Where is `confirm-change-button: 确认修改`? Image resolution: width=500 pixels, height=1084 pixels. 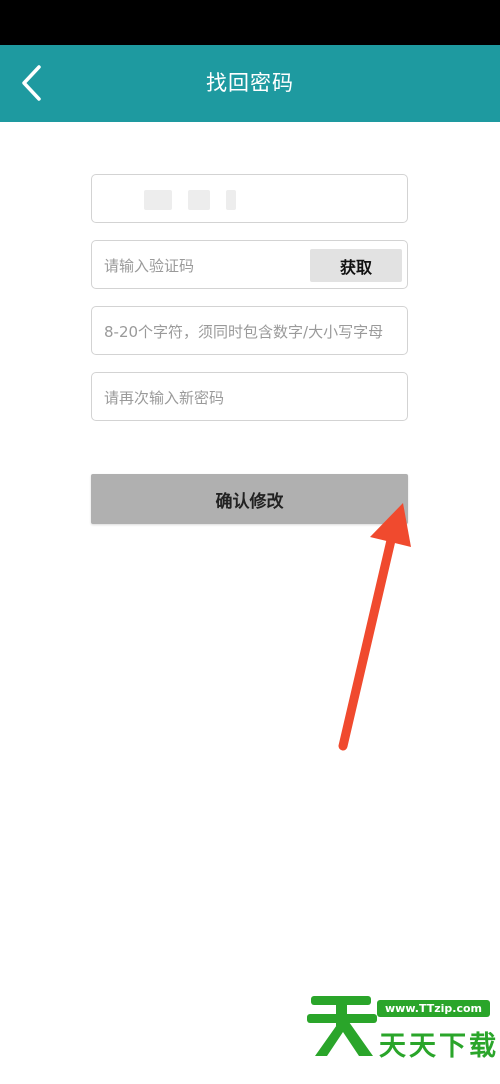
confirm-change-button: 确认修改 is located at coordinates (249, 499).